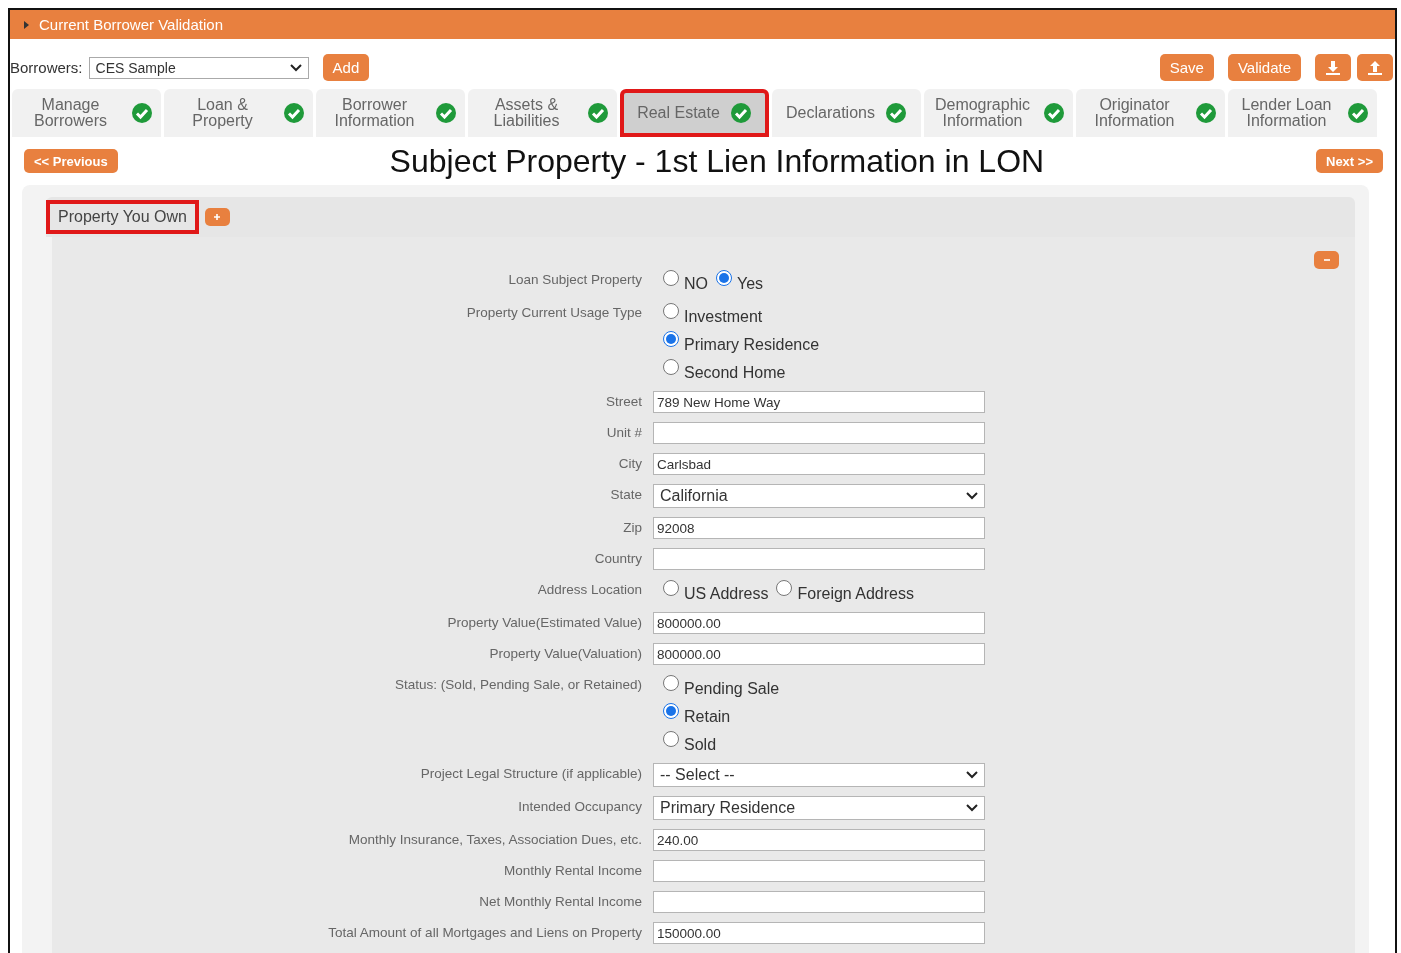 Image resolution: width=1401 pixels, height=953 pixels. I want to click on section-title: Property You Own, so click(122, 217).